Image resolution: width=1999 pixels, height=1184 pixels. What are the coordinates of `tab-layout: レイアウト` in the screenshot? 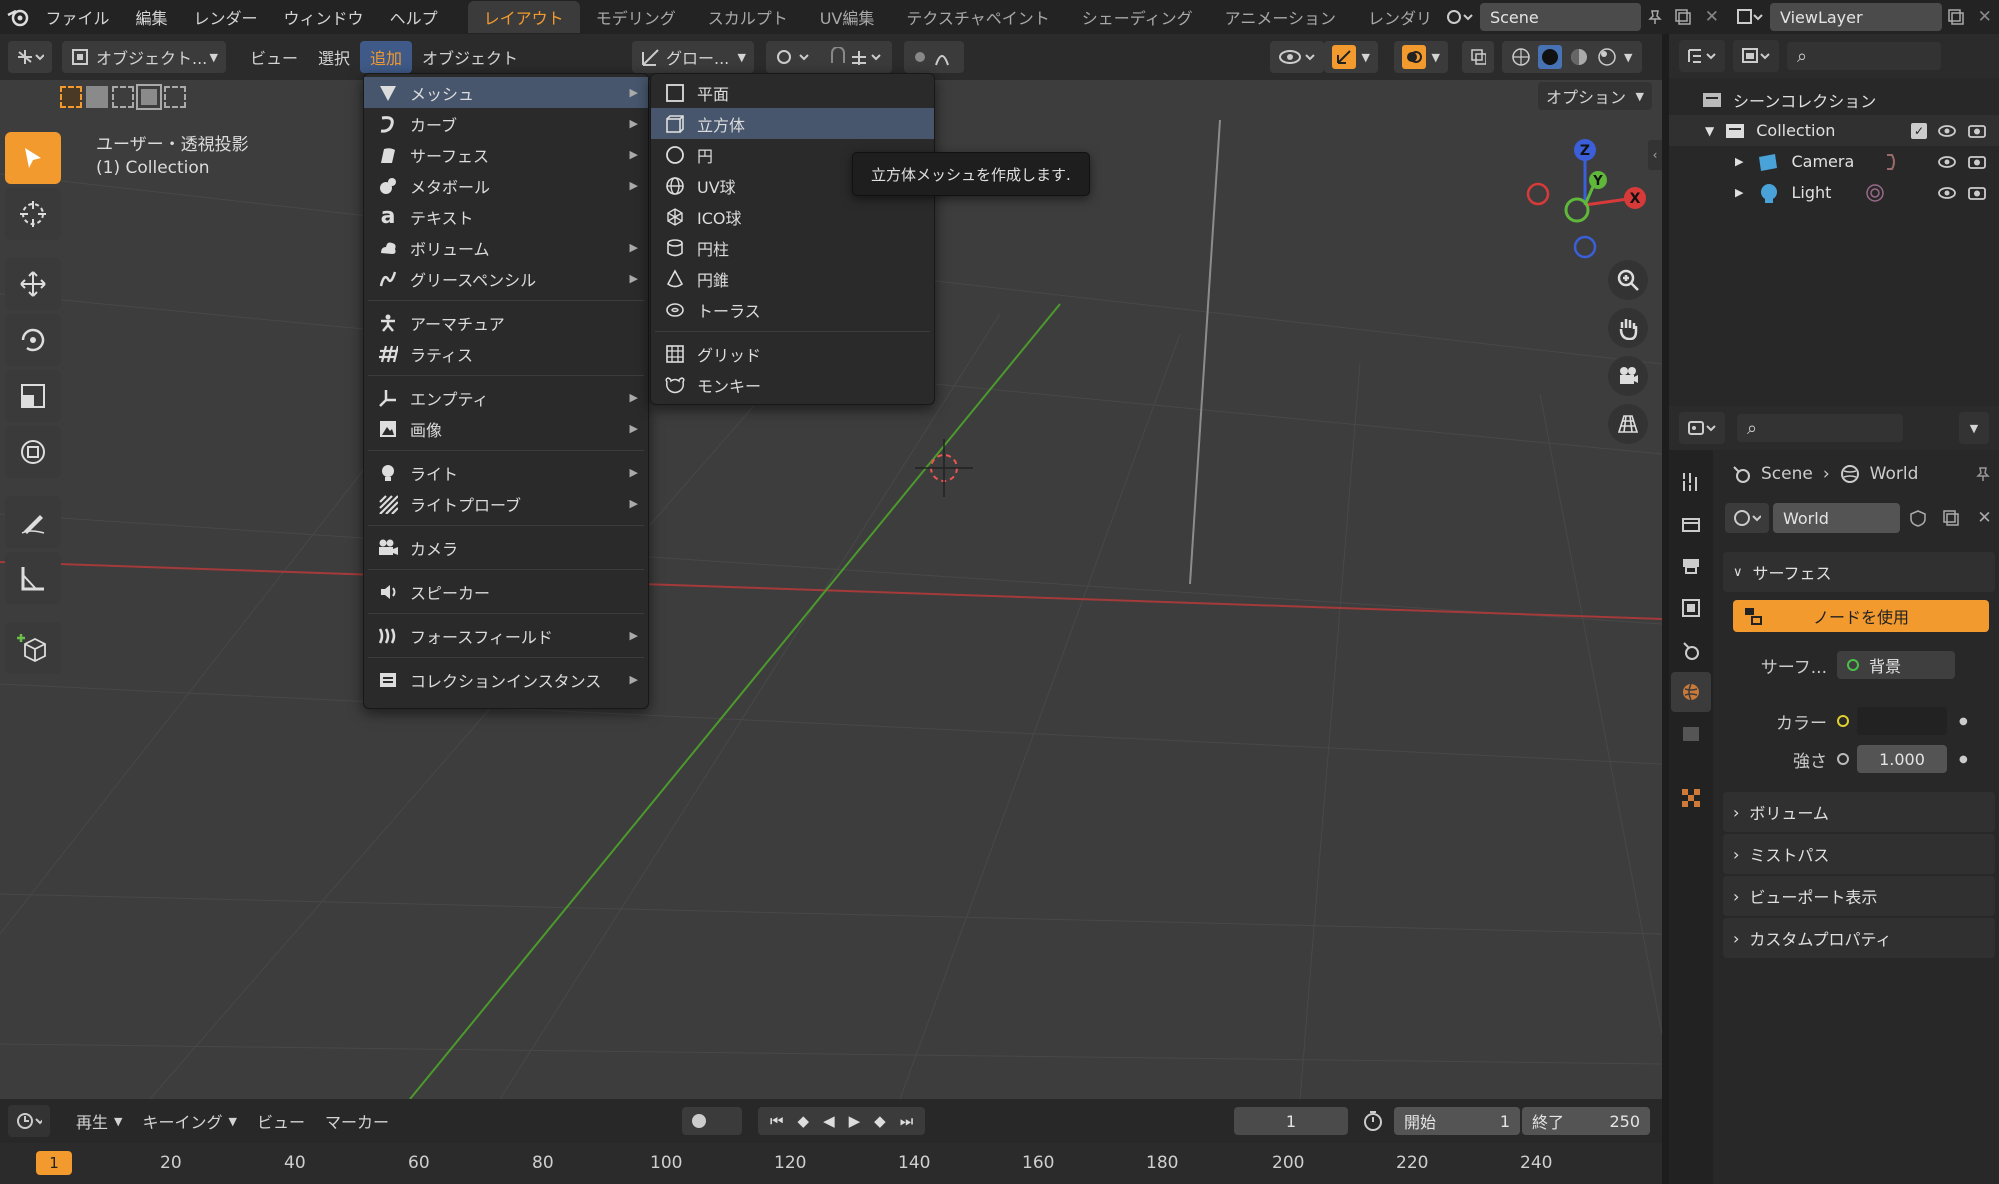 It's located at (523, 17).